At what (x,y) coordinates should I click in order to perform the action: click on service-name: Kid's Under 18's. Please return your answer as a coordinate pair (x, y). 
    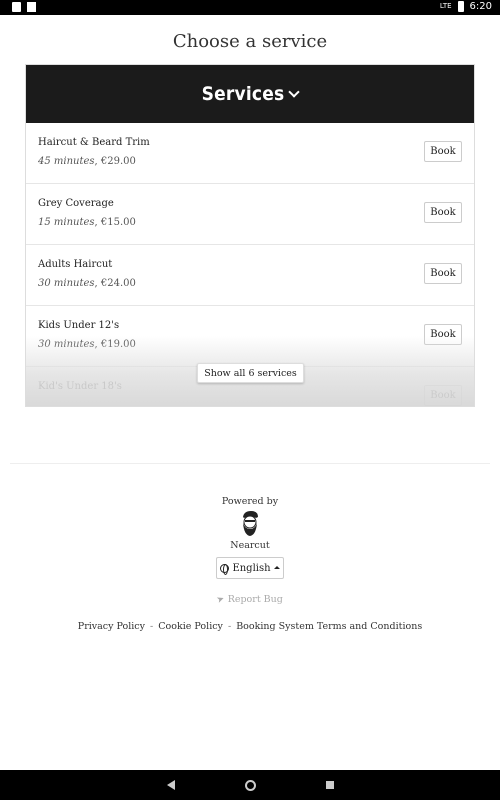
    Looking at the image, I should click on (80, 386).